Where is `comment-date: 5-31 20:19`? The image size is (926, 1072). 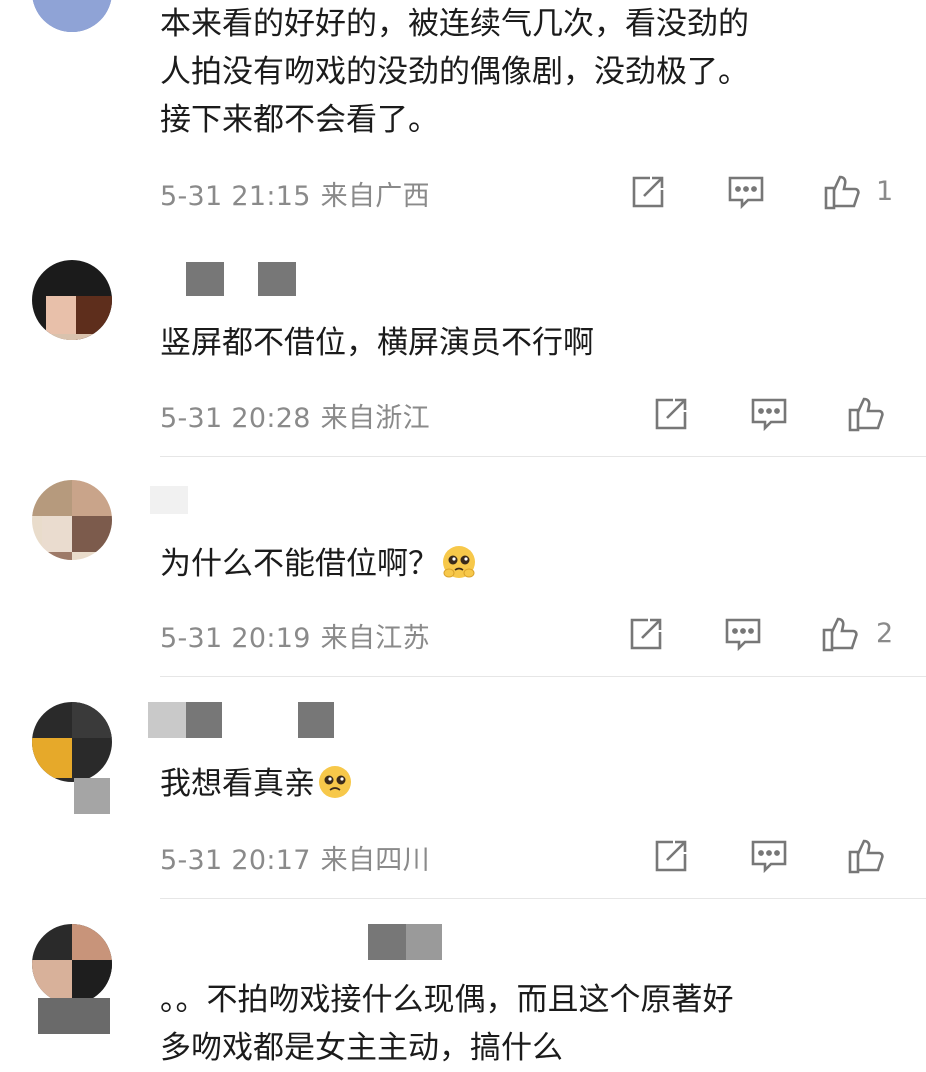
comment-date: 5-31 20:19 is located at coordinates (235, 638).